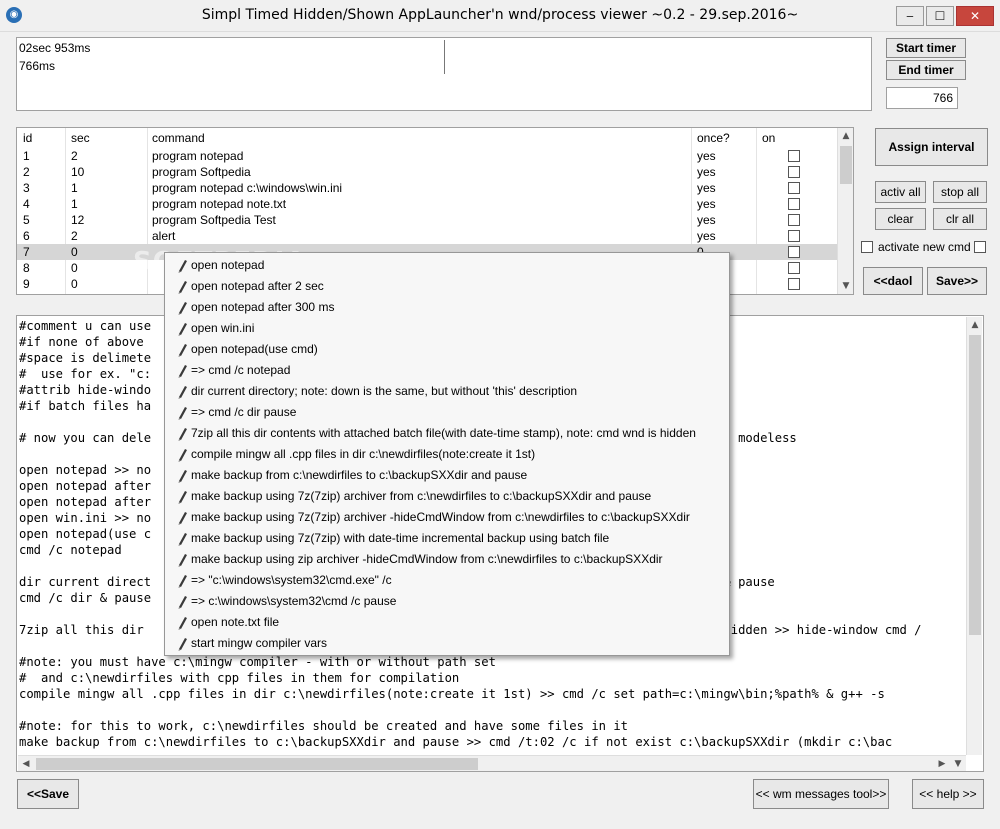 This screenshot has height=829, width=1000. Describe the element at coordinates (447, 349) in the screenshot. I see `popup-menu-item: open notepad(use cmd)` at that location.